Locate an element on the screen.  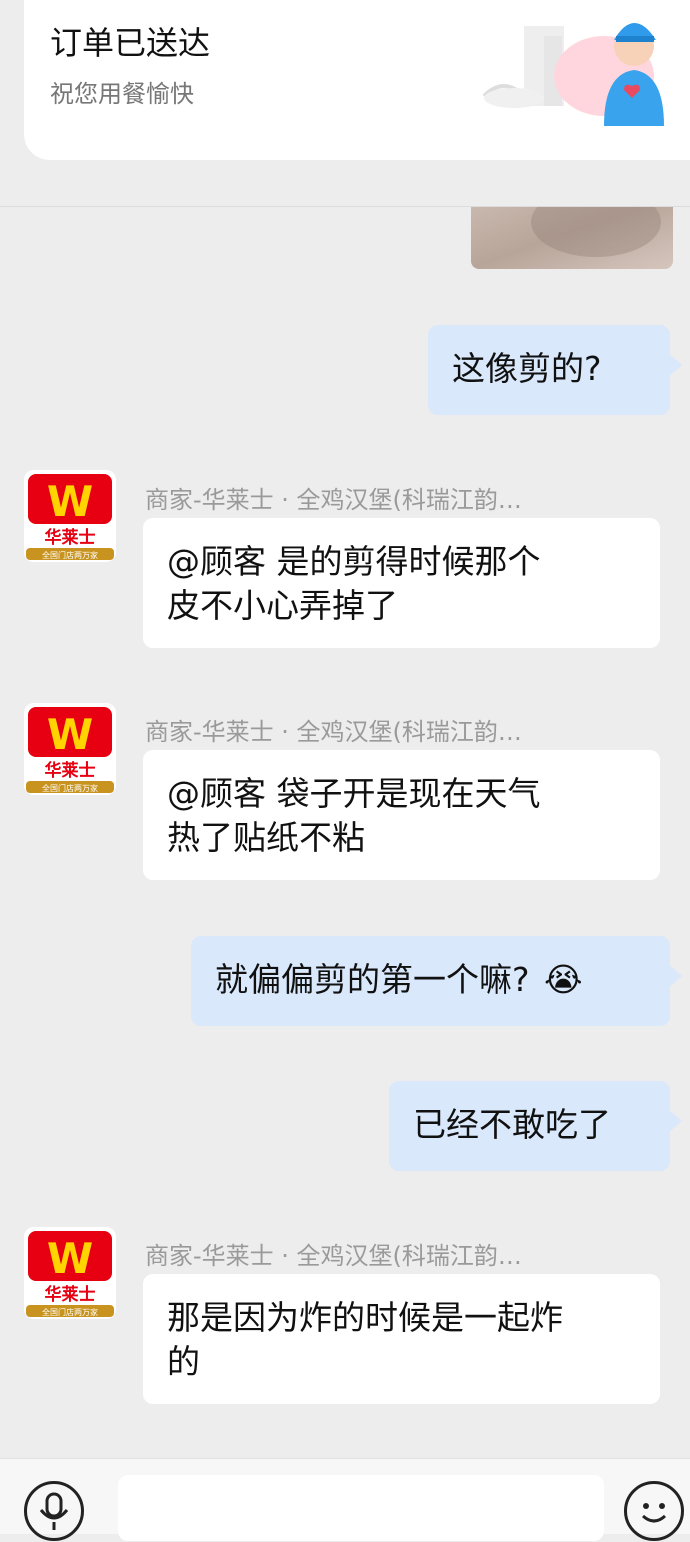
message-line: 那是因为炸的时候是一起炸 is located at coordinates (365, 1317).